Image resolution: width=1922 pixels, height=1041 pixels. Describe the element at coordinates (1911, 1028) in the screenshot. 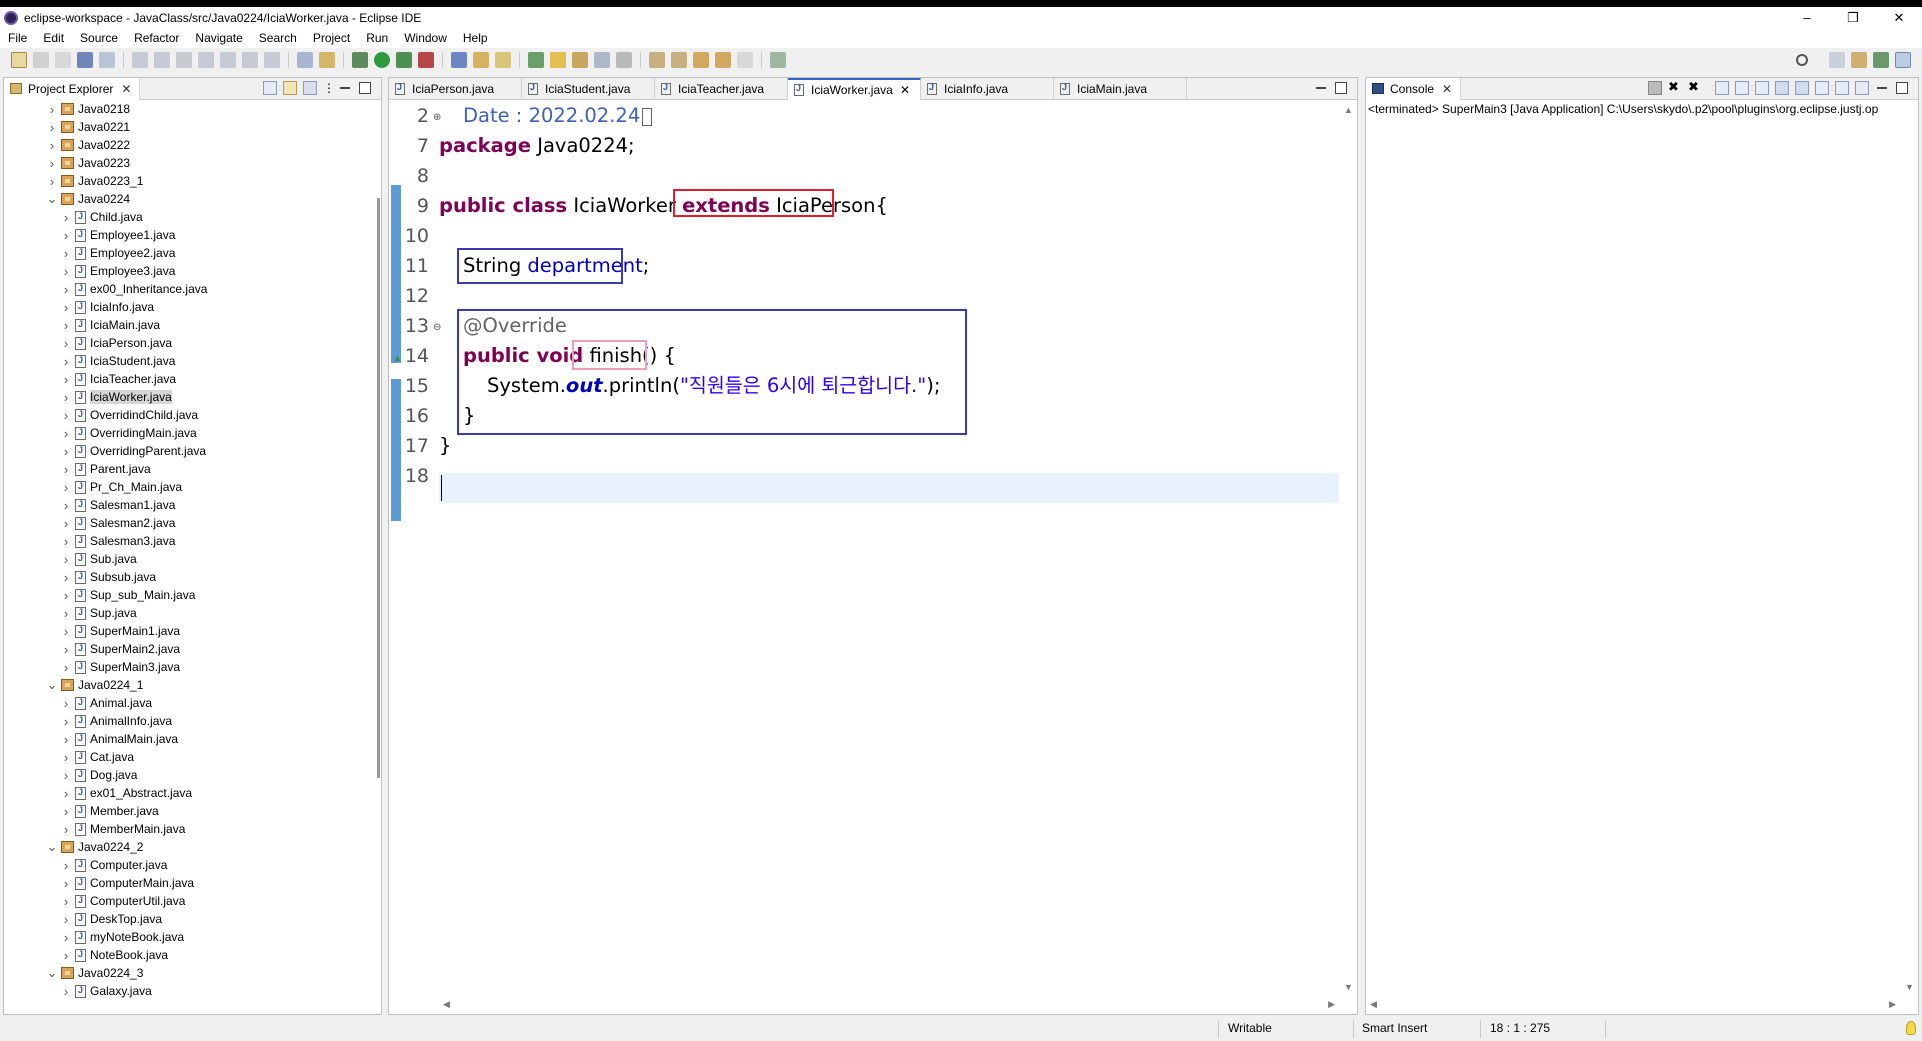

I see `tip-lightbulb-icon` at that location.